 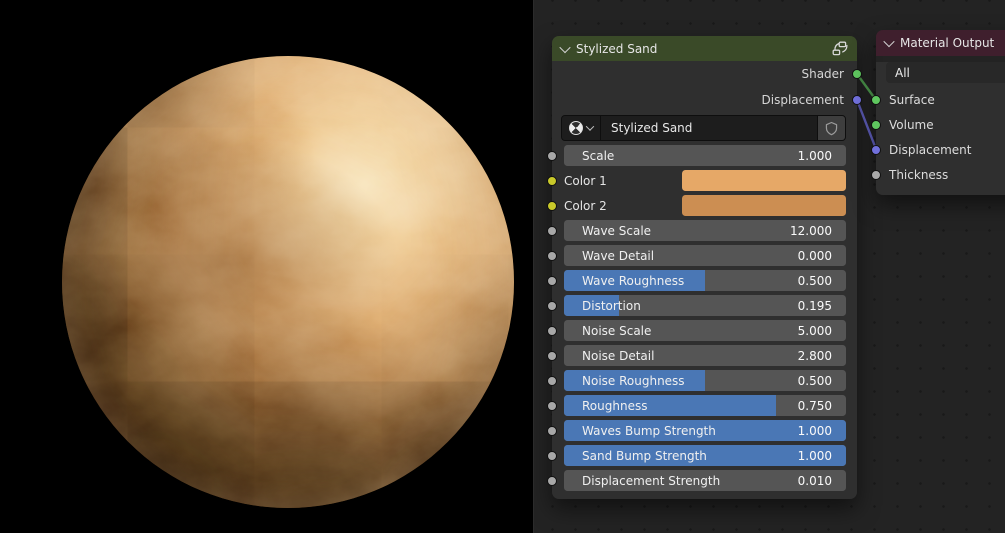 I want to click on wave-detail-input-socket, so click(x=552, y=255).